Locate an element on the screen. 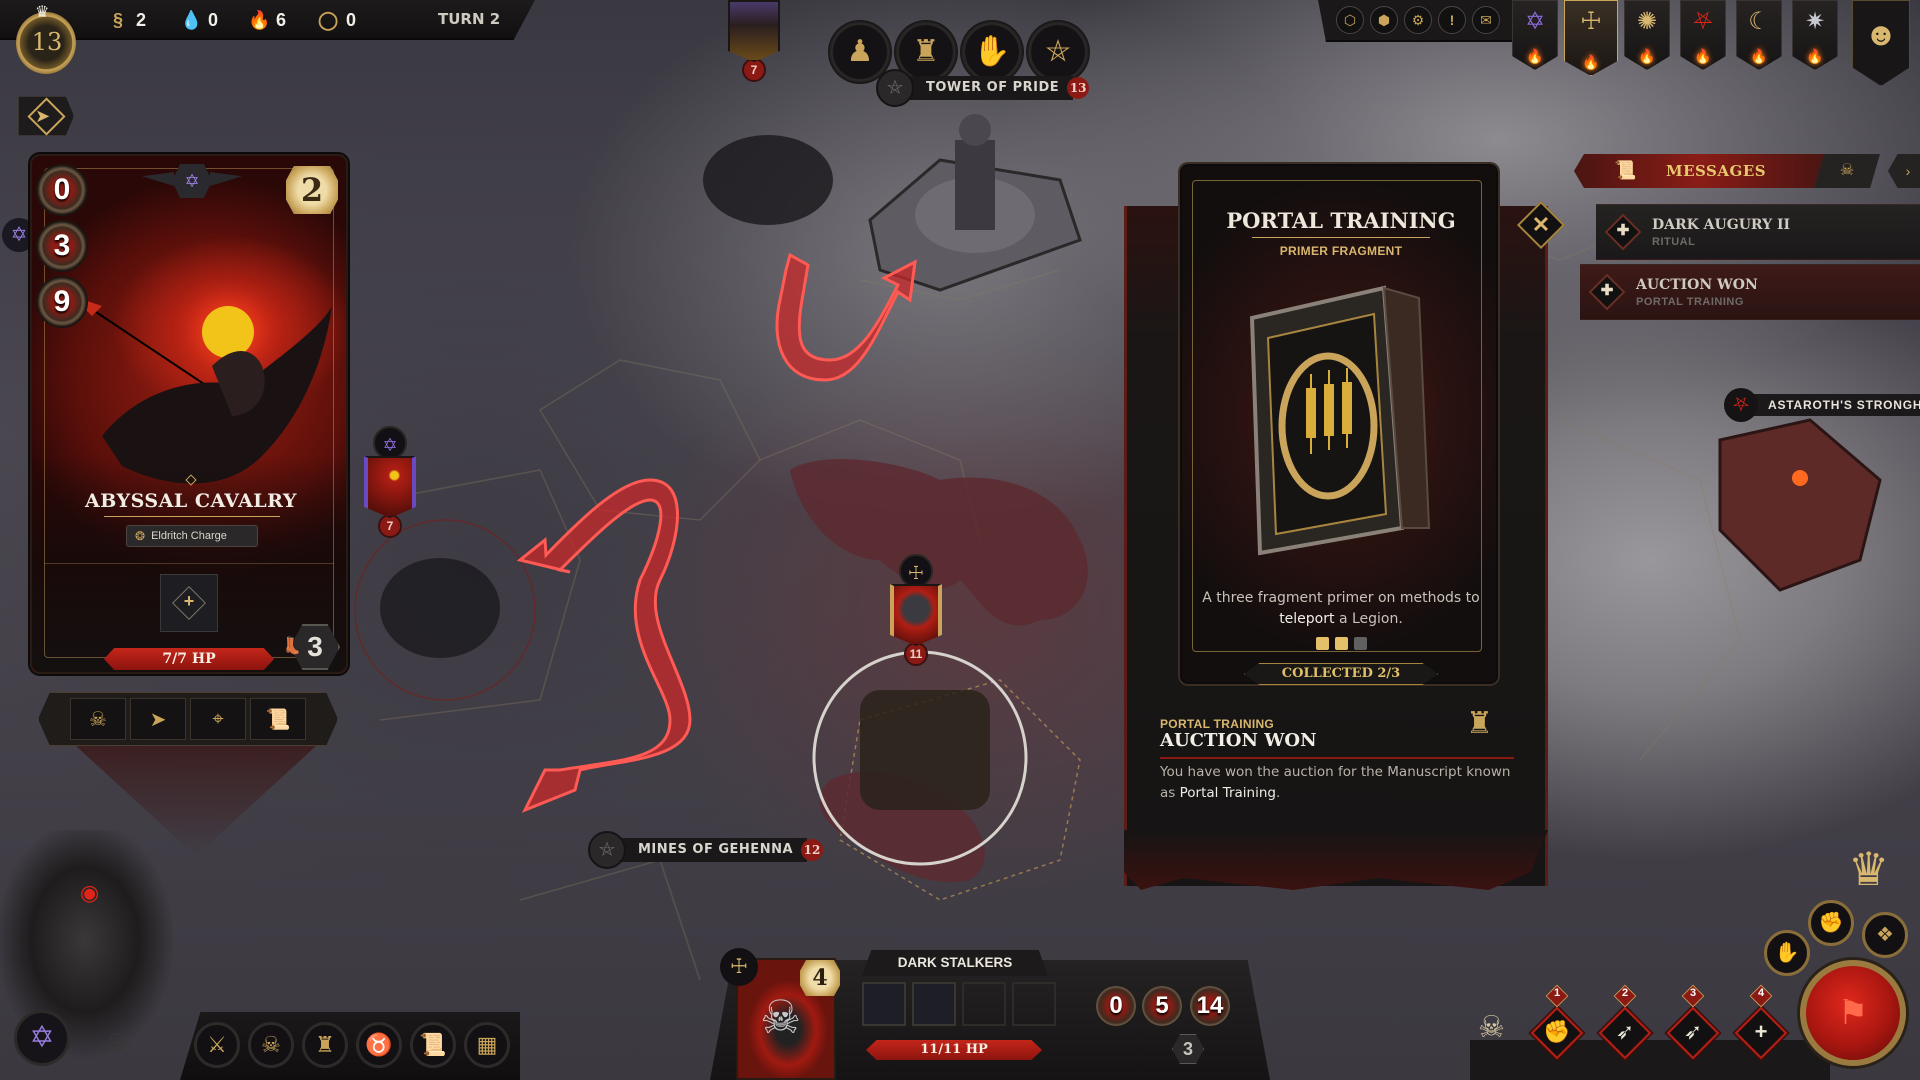 This screenshot has height=1080, width=1920. void-ring-icon: ◯ is located at coordinates (328, 19).